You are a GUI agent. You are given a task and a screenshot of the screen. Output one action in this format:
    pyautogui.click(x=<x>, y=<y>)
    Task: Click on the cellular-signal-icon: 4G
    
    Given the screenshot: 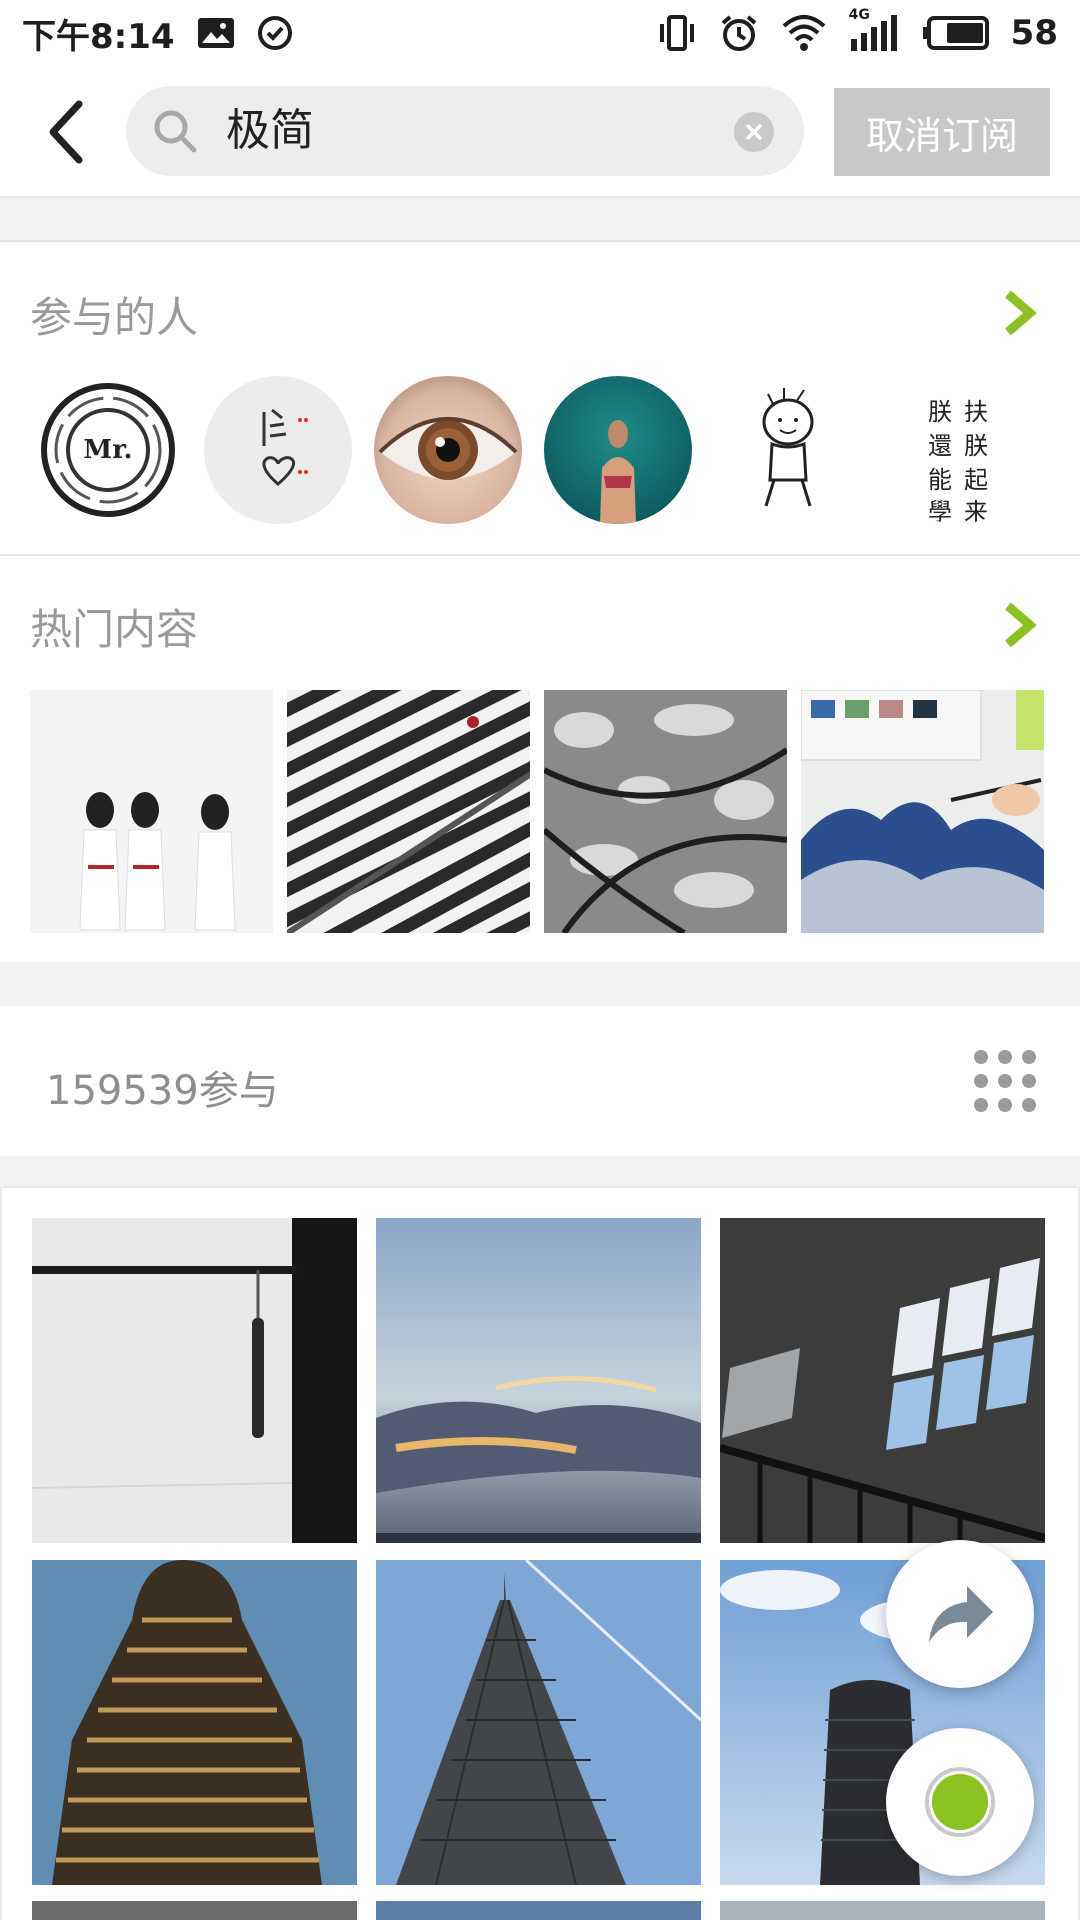 What is the action you would take?
    pyautogui.click(x=875, y=30)
    